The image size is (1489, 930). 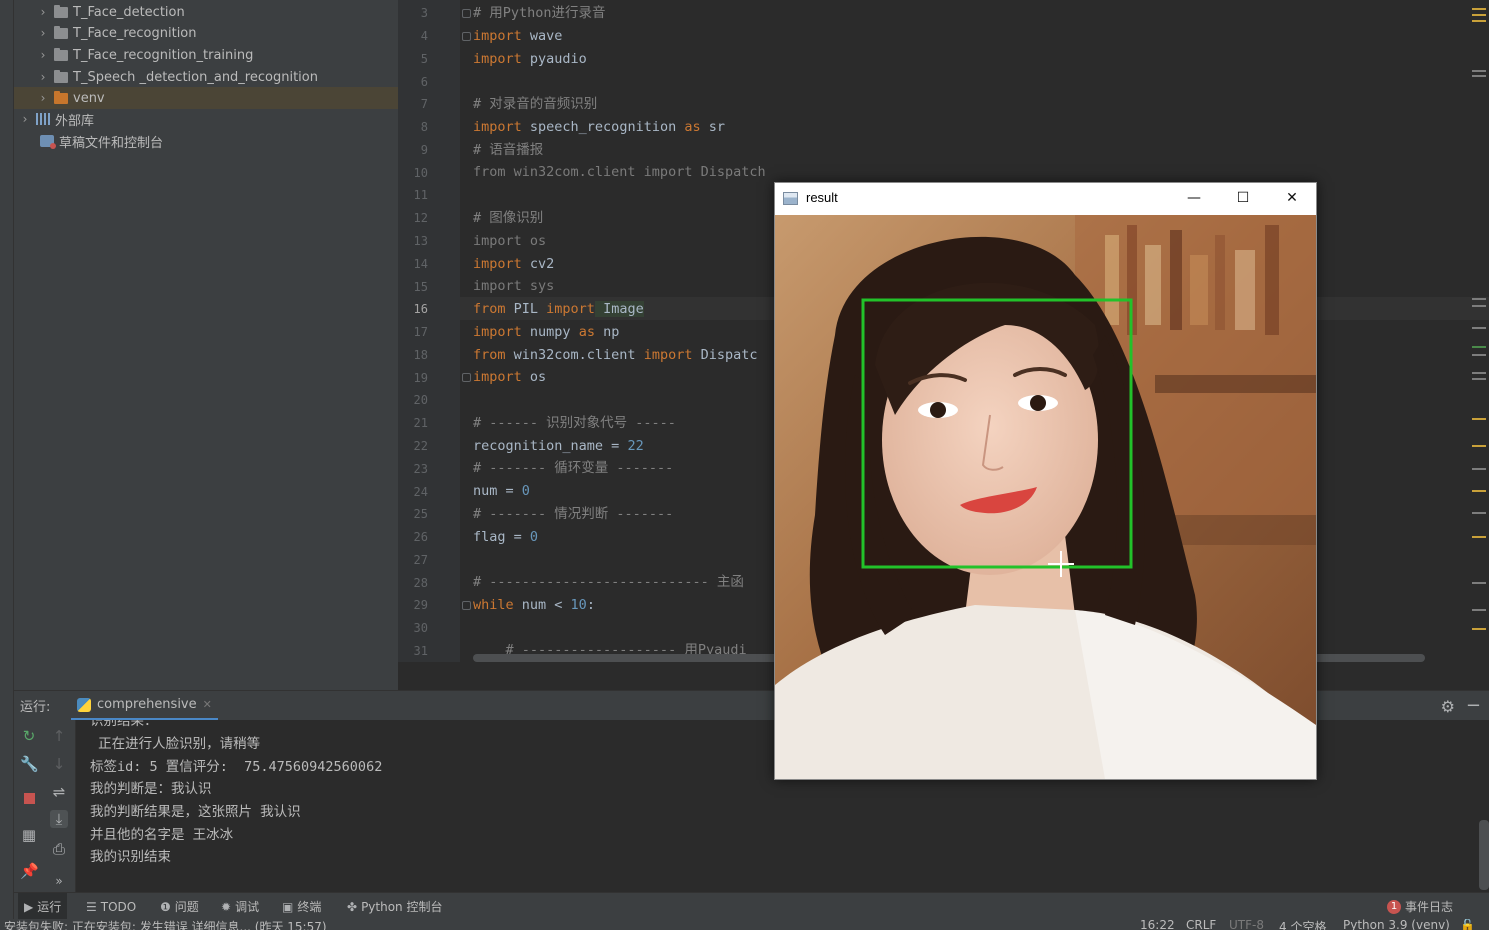 I want to click on tool-tab-terminal: ▣ 终端, so click(x=301, y=906).